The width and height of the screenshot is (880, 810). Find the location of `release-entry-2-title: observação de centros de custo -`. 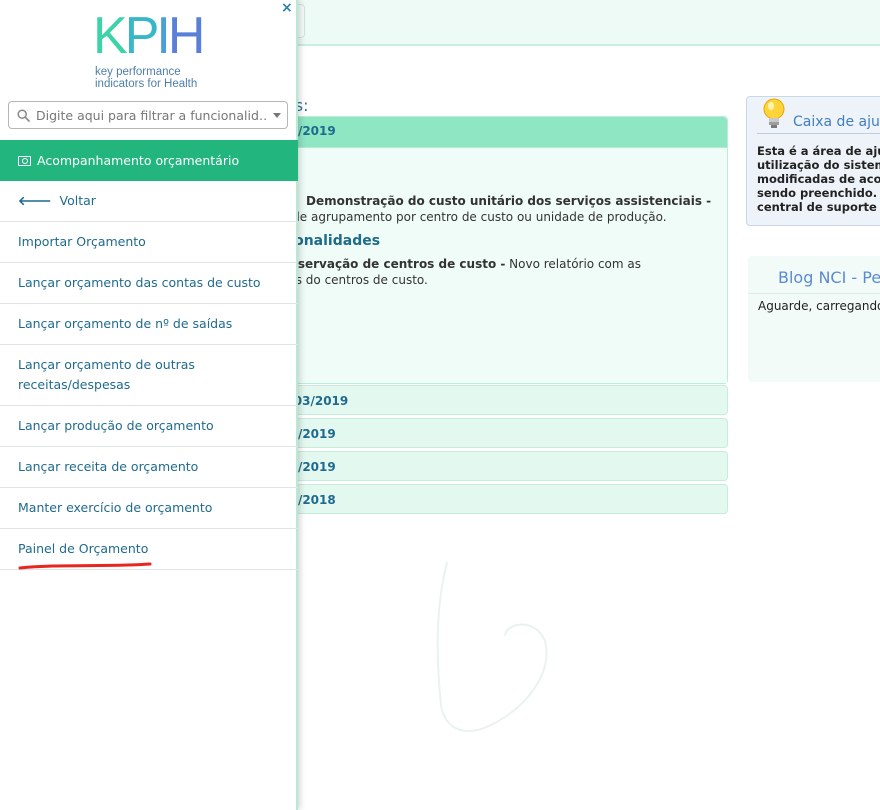

release-entry-2-title: observação de centros de custo - is located at coordinates (393, 264).